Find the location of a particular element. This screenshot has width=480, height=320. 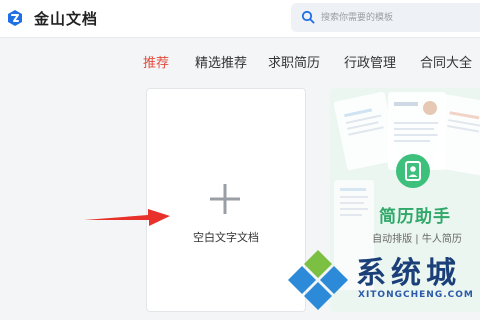

watermark-domain: XITONGCHENG.COM is located at coordinates (416, 295).